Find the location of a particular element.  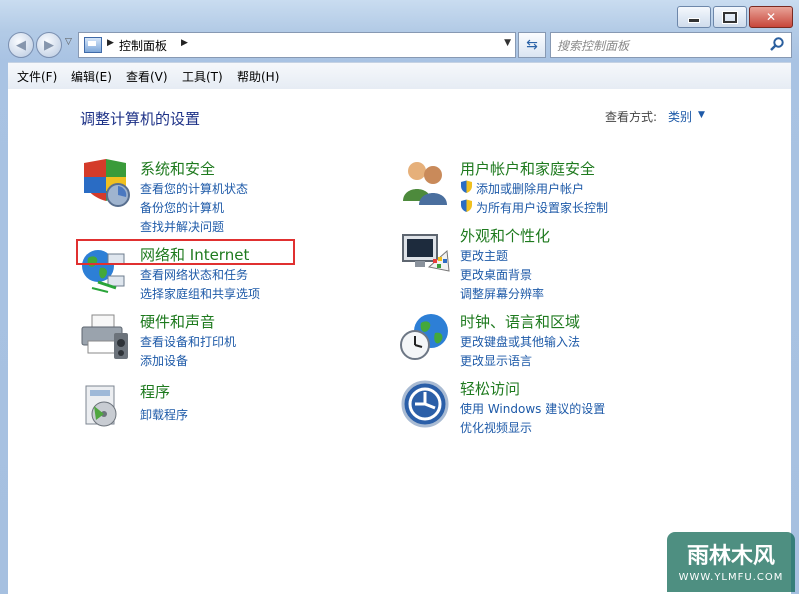

link-add-device: 添加设备 is located at coordinates (164, 360).